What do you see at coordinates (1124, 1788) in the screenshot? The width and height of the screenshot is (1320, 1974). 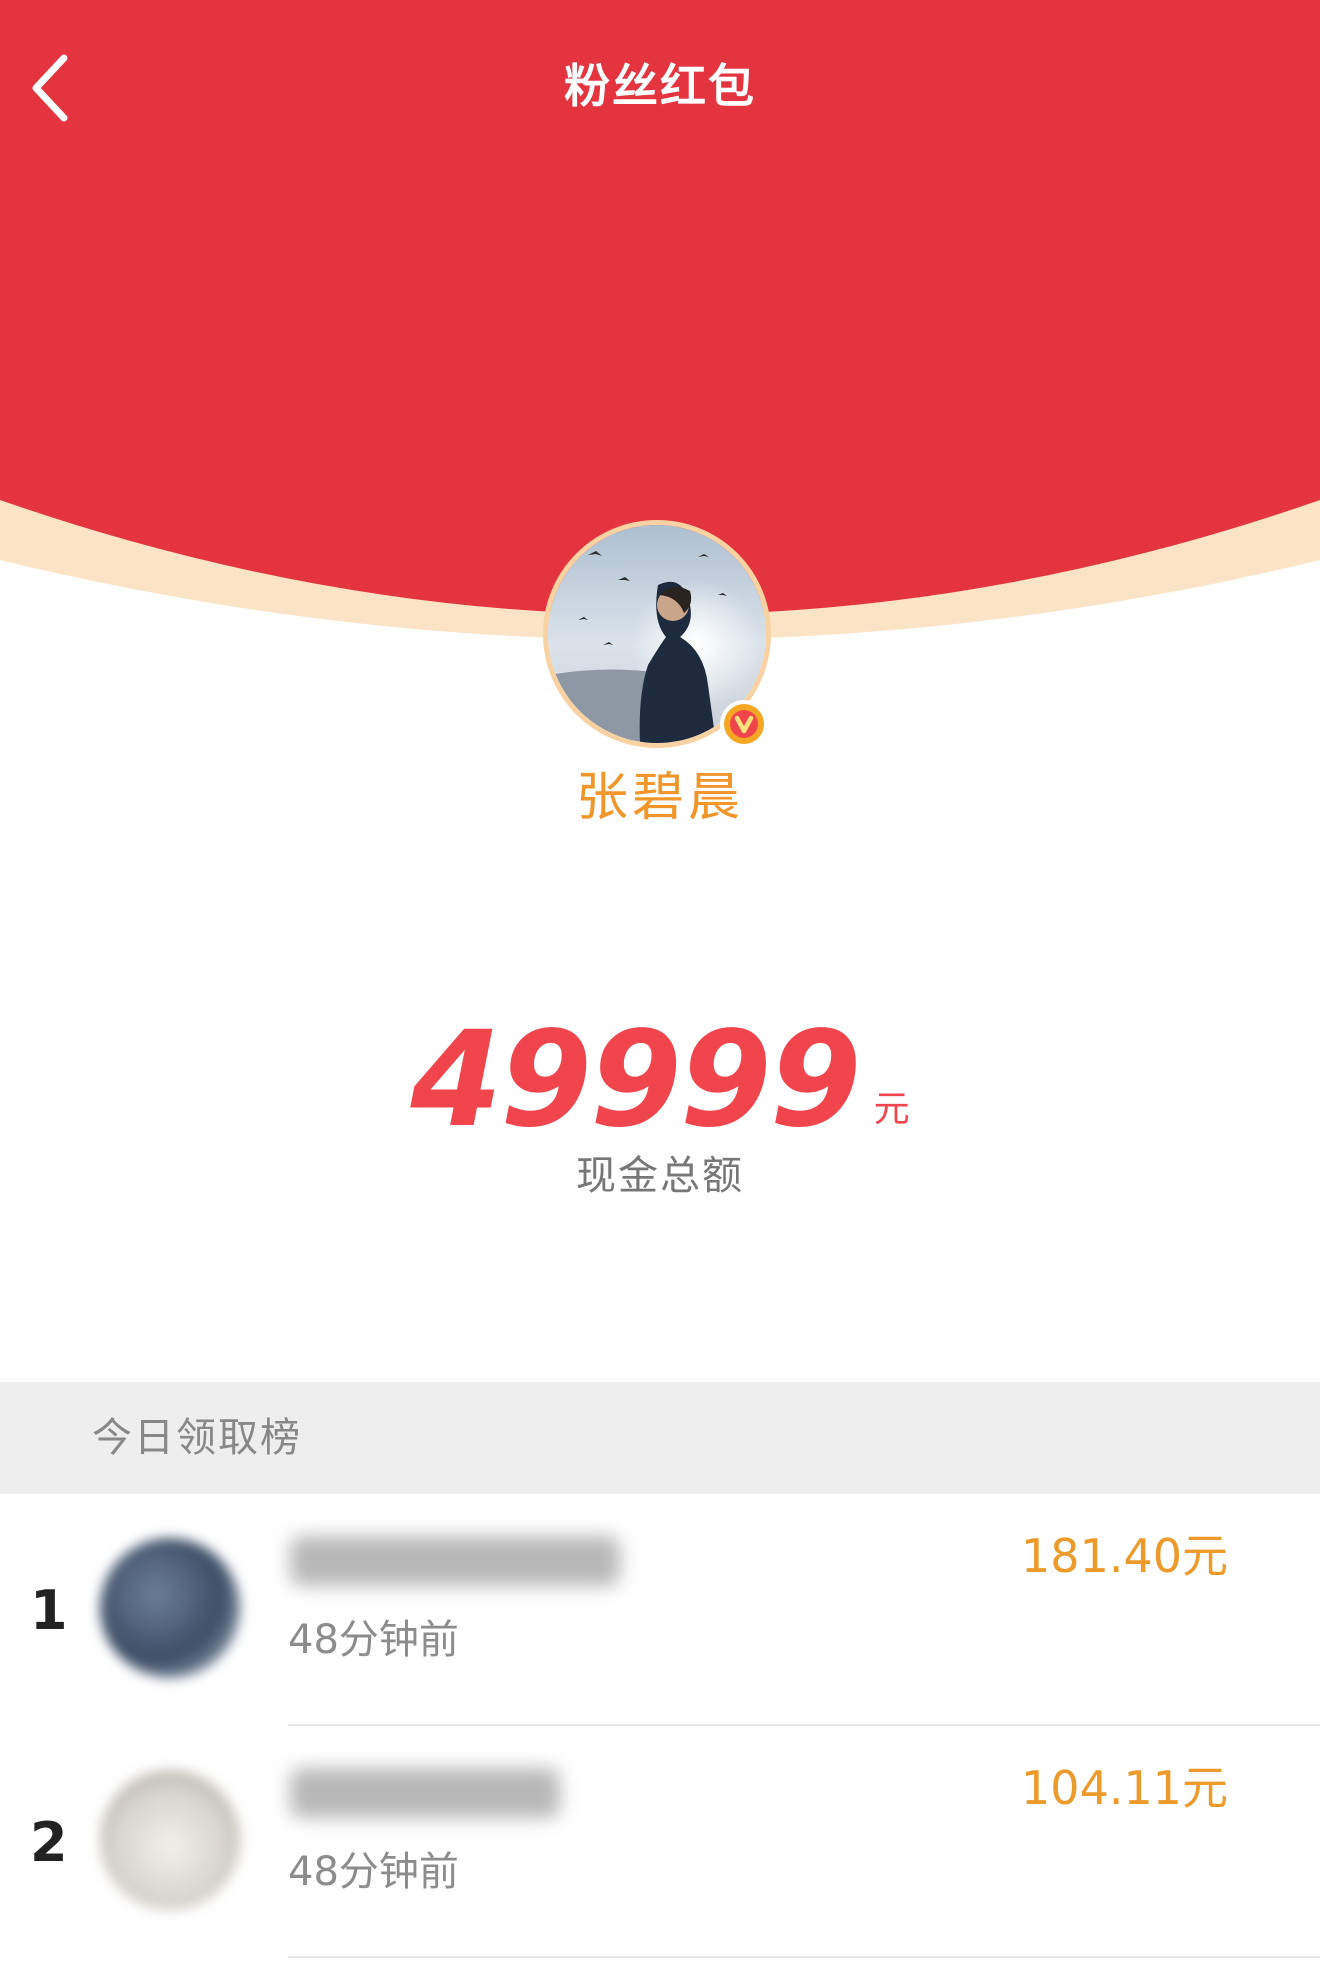 I see `claim-amount: 104.11元` at bounding box center [1124, 1788].